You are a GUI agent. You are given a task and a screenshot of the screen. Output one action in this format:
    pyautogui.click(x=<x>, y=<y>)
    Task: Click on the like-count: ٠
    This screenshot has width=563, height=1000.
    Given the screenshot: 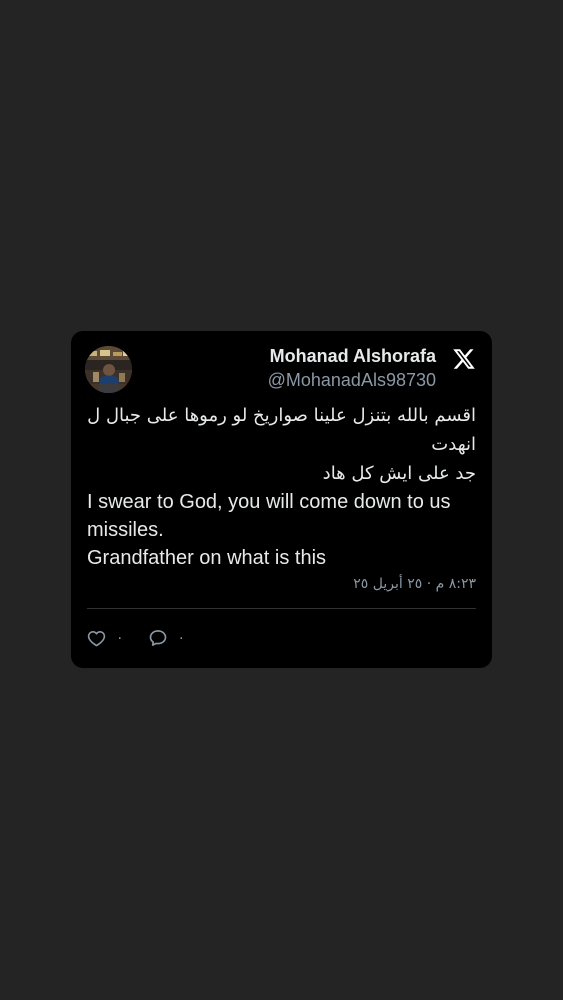 What is the action you would take?
    pyautogui.click(x=120, y=638)
    